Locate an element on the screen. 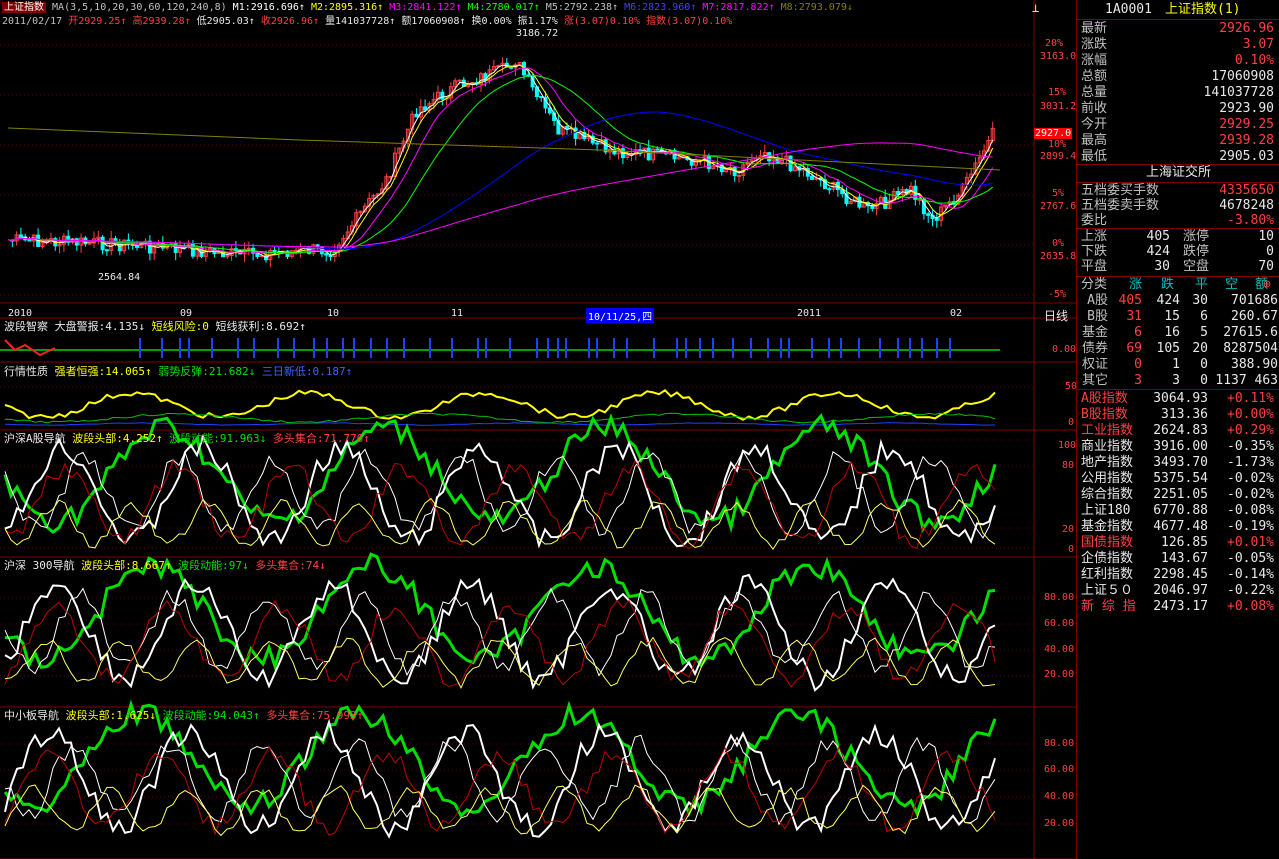 The height and width of the screenshot is (859, 1279). index-row: 地产指数 3493.70 -1.73% is located at coordinates (1178, 463).